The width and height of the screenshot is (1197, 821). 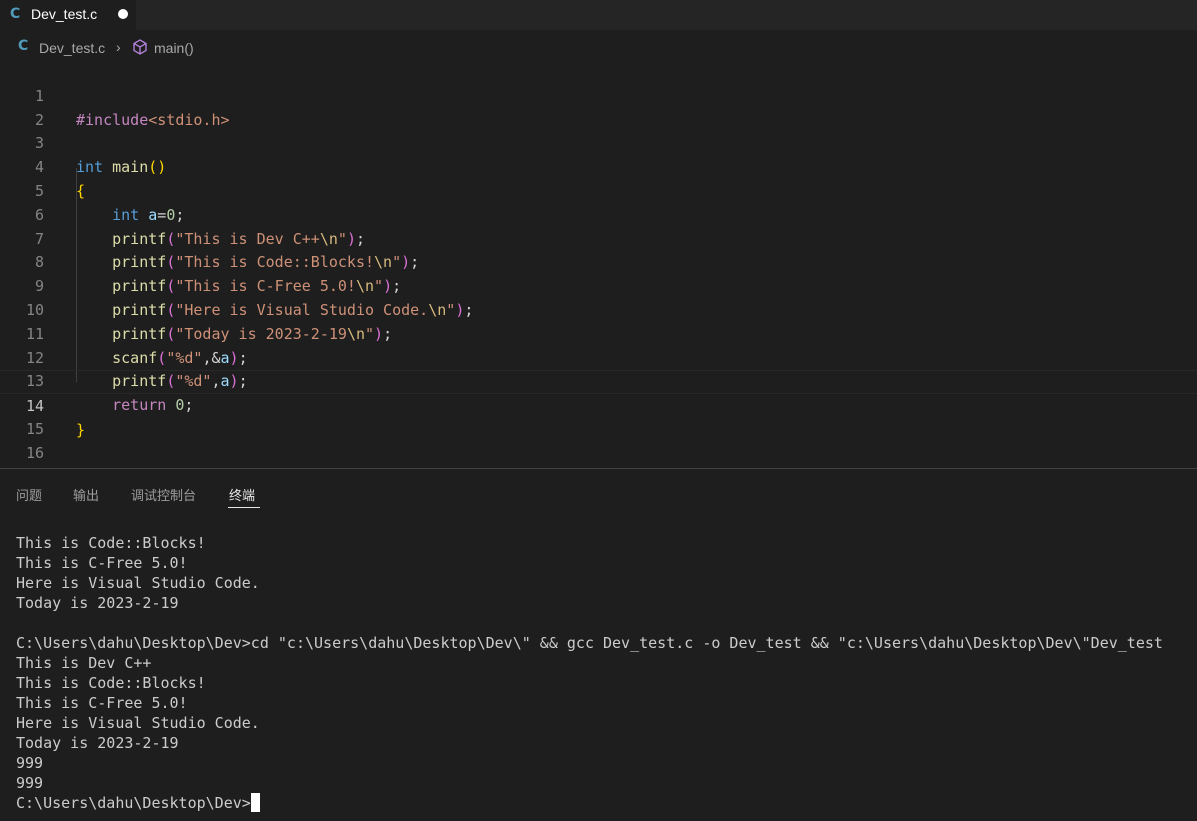 What do you see at coordinates (598, 333) in the screenshot?
I see `code-line: 11 scanf("%d",&a);` at bounding box center [598, 333].